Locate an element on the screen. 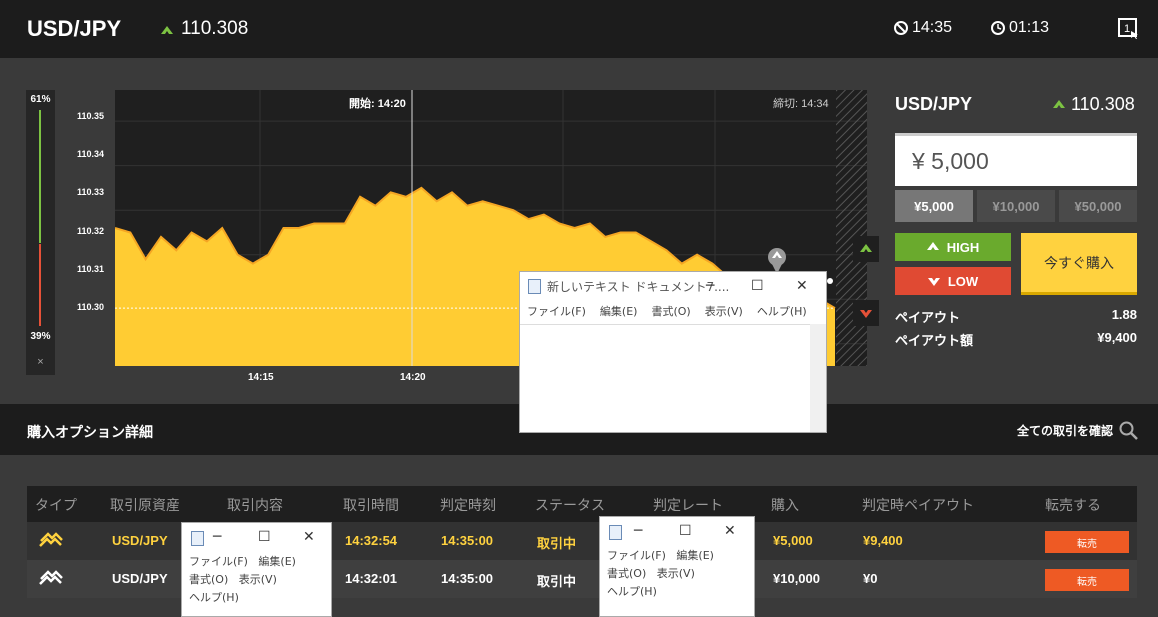  details-title: 購入オプション詳細 is located at coordinates (90, 432).